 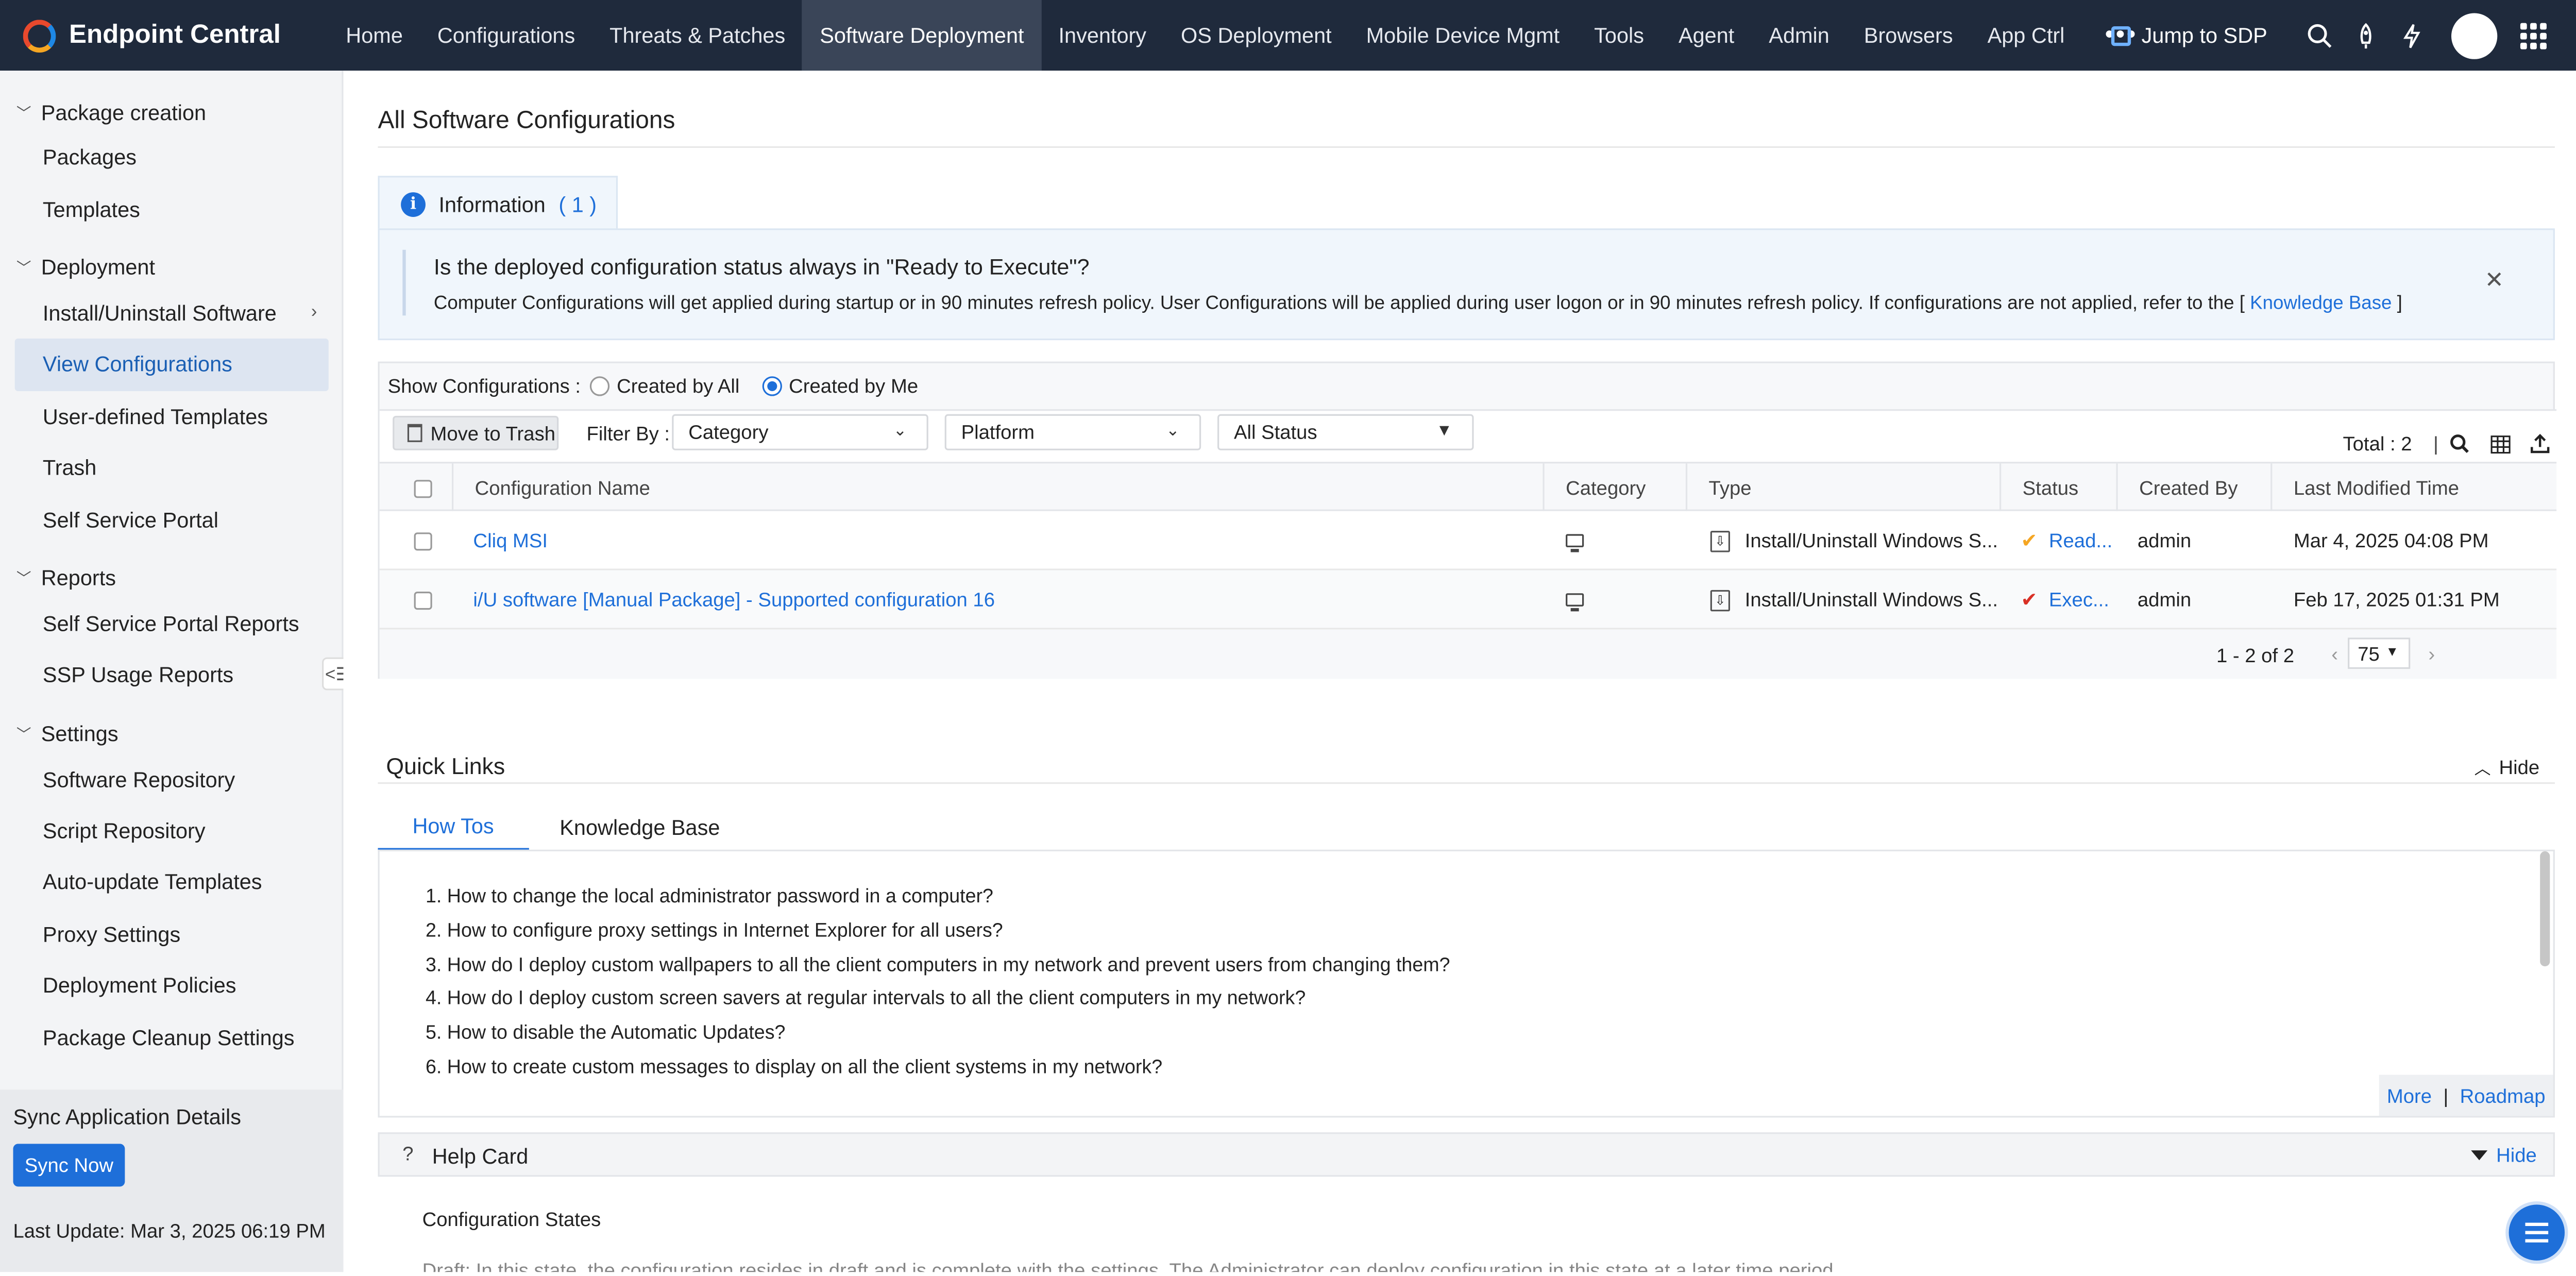 What do you see at coordinates (1799, 35) in the screenshot?
I see `nav-admin: Admin` at bounding box center [1799, 35].